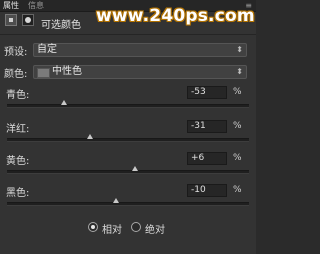 The height and width of the screenshot is (254, 320). What do you see at coordinates (155, 230) in the screenshot?
I see `radio-label: 绝对` at bounding box center [155, 230].